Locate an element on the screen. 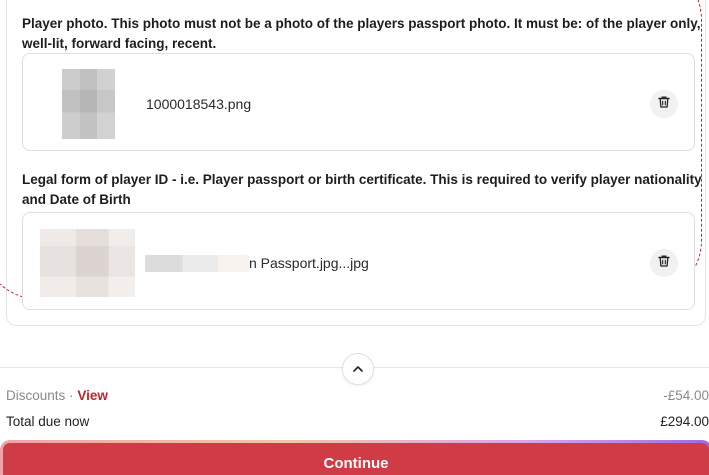  chevron-up-icon is located at coordinates (358, 369).